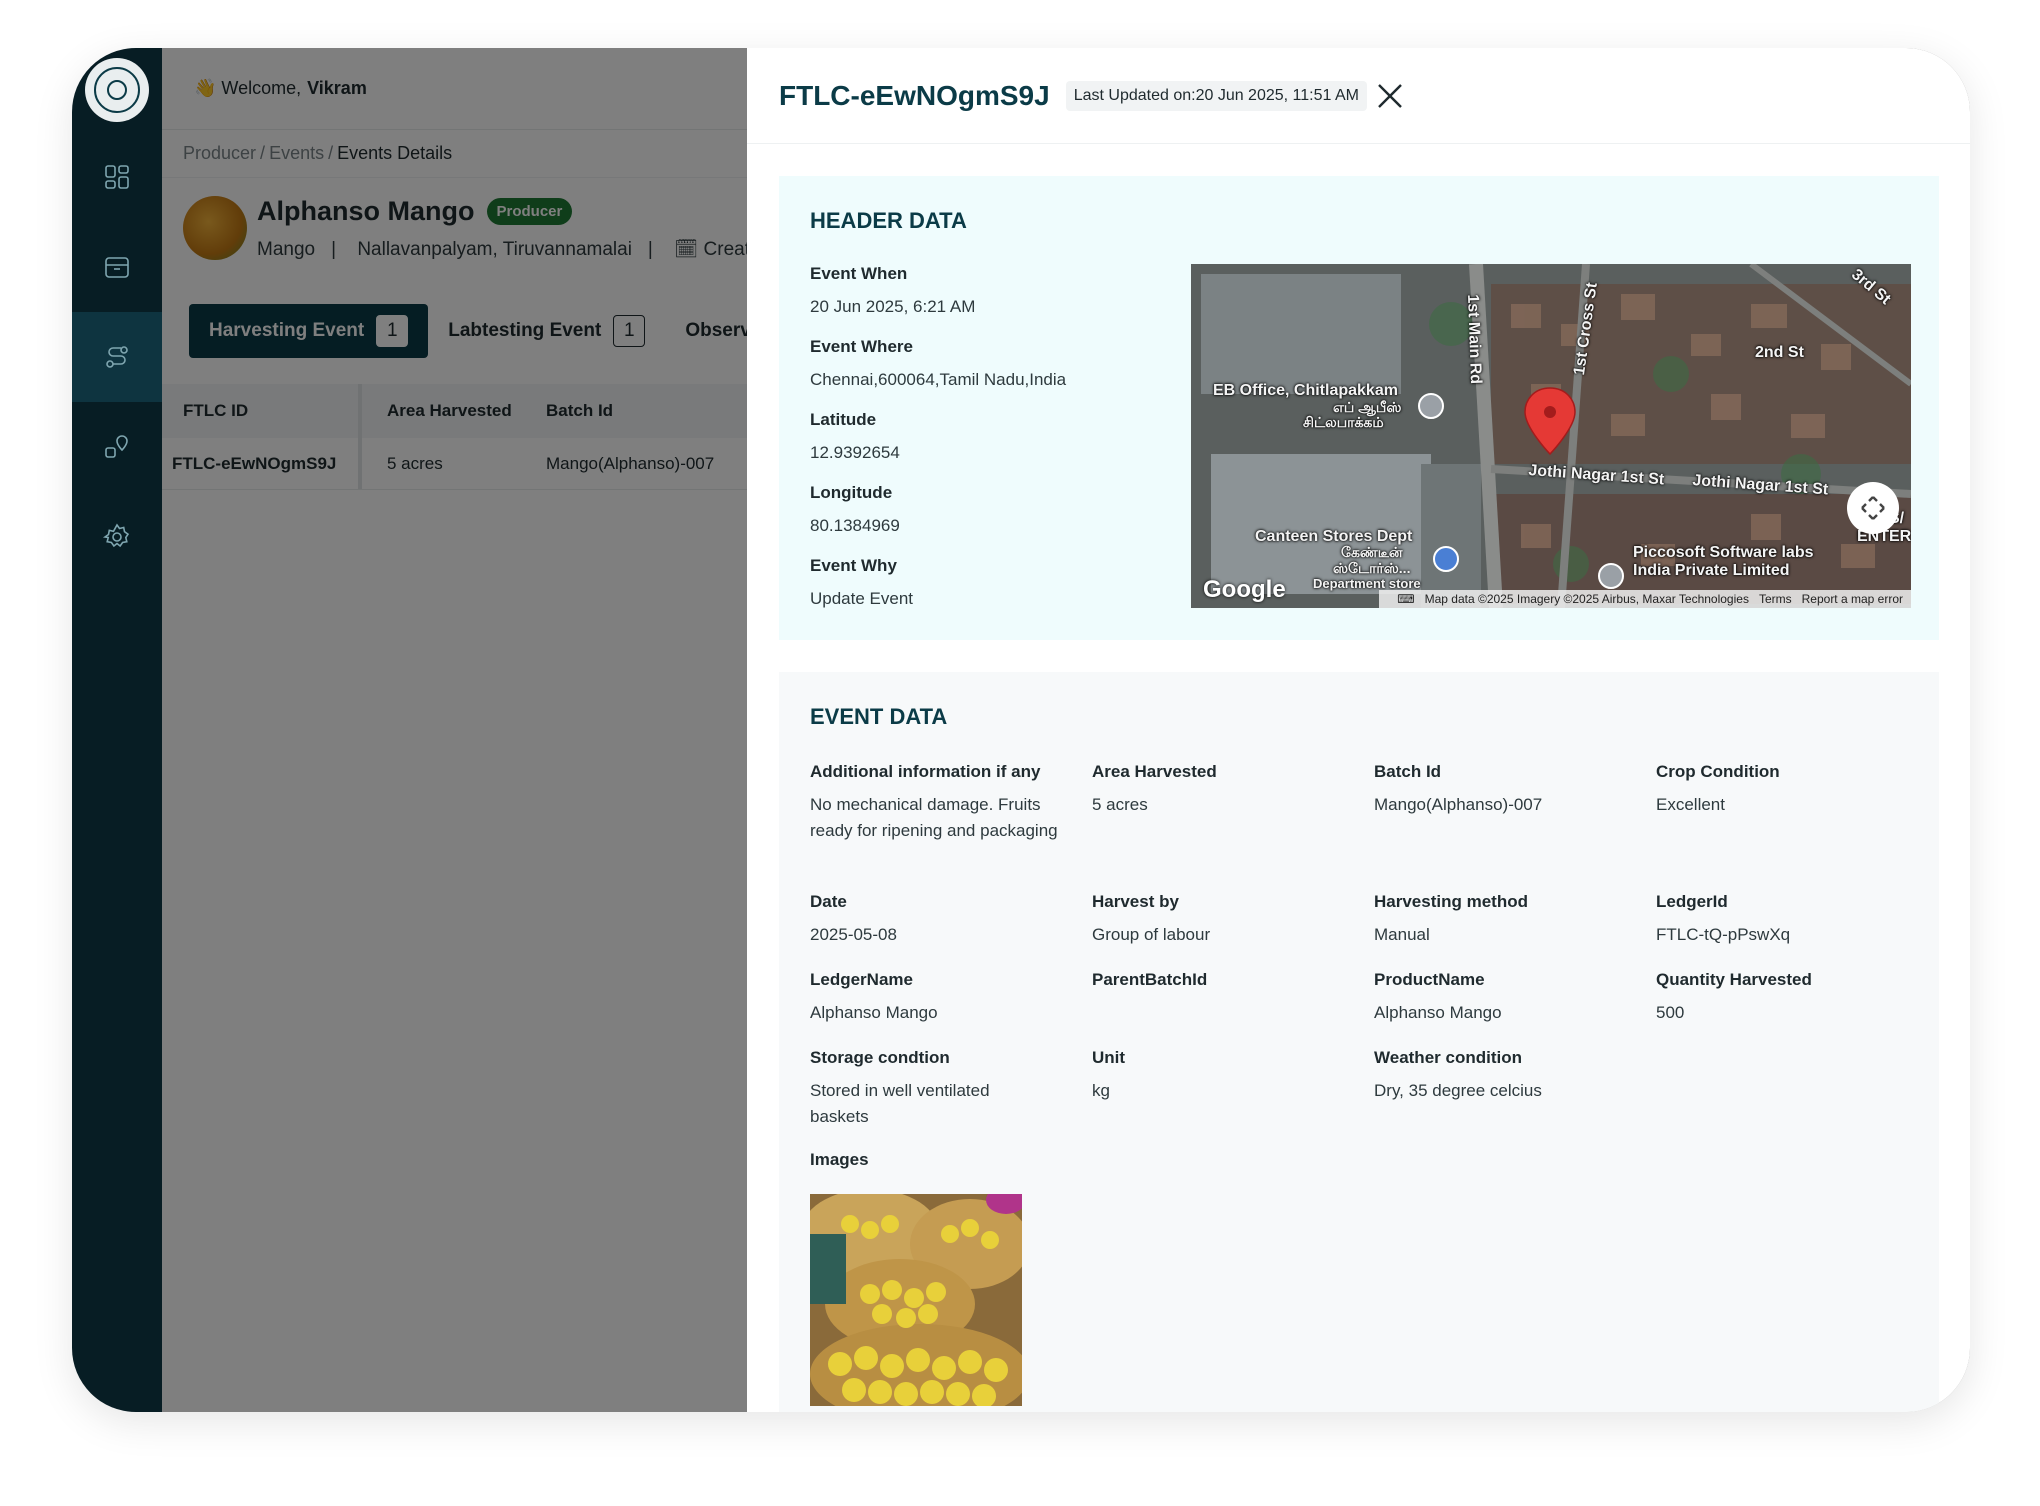  What do you see at coordinates (861, 346) in the screenshot?
I see `field-label: Event Where` at bounding box center [861, 346].